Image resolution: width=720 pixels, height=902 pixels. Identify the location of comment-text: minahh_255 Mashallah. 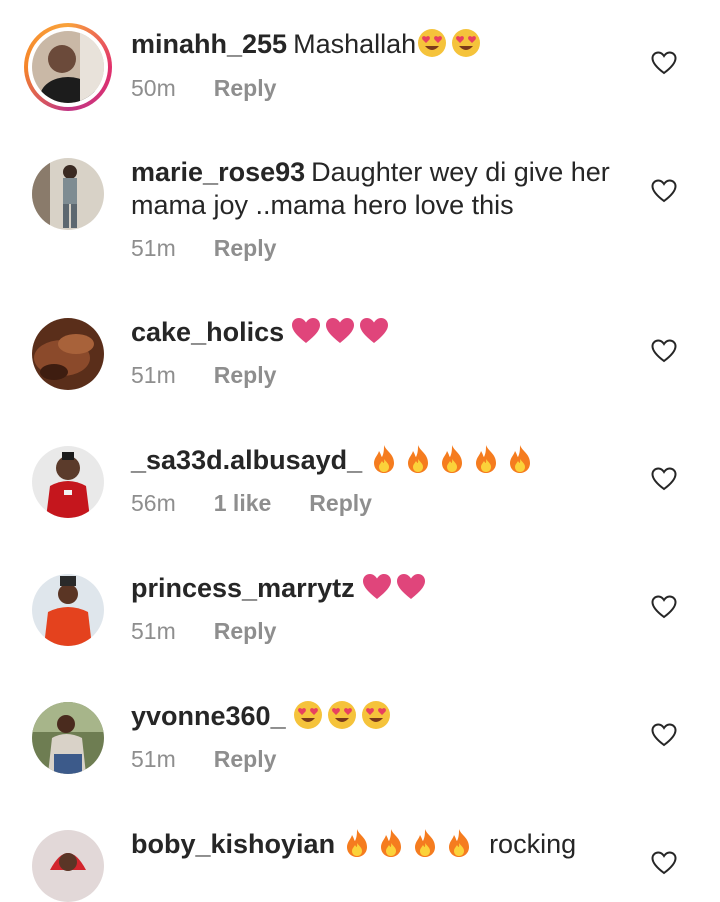
(381, 44).